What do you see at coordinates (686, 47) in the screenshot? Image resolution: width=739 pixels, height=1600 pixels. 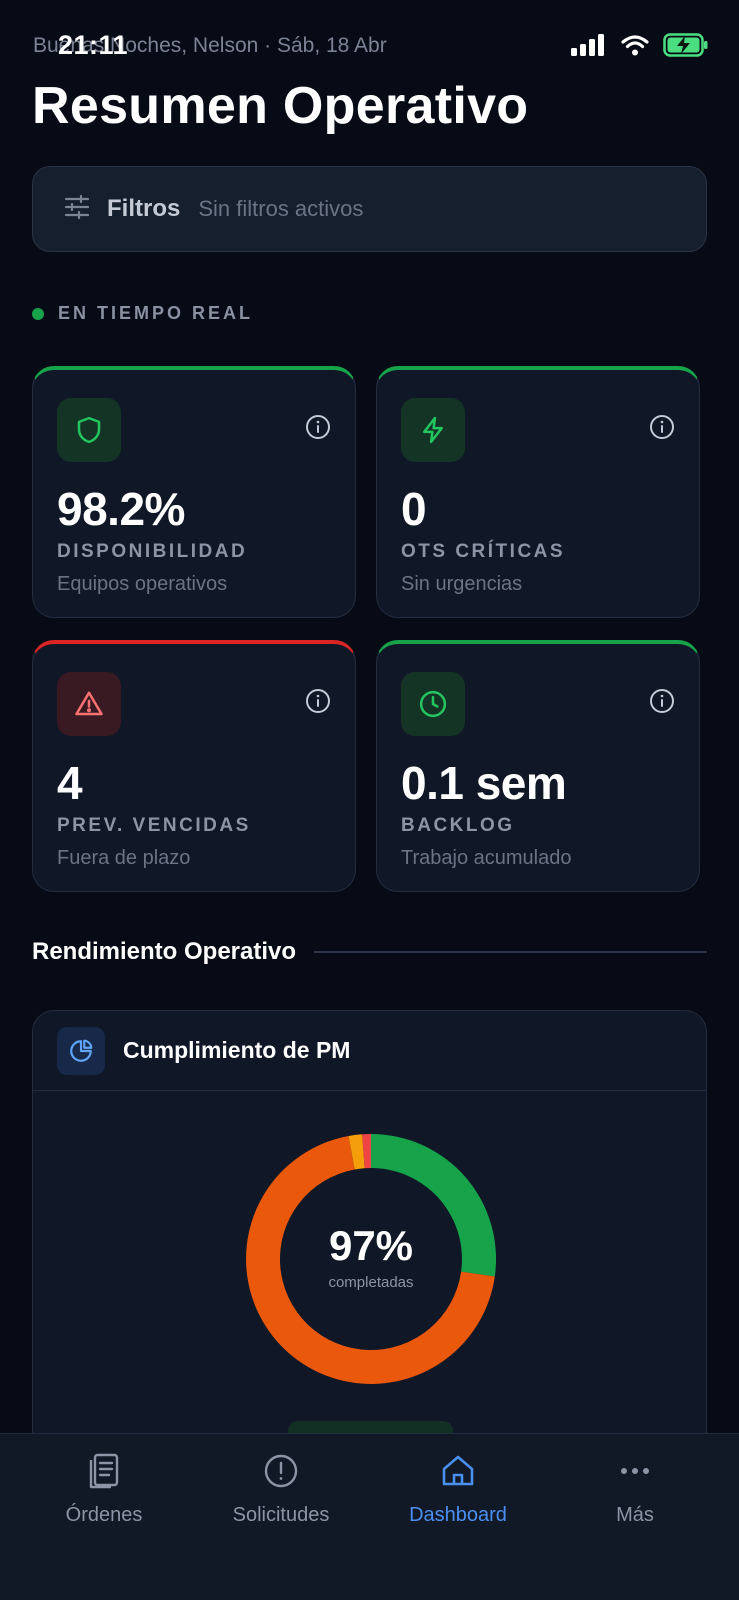 I see `battery-charging-icon` at bounding box center [686, 47].